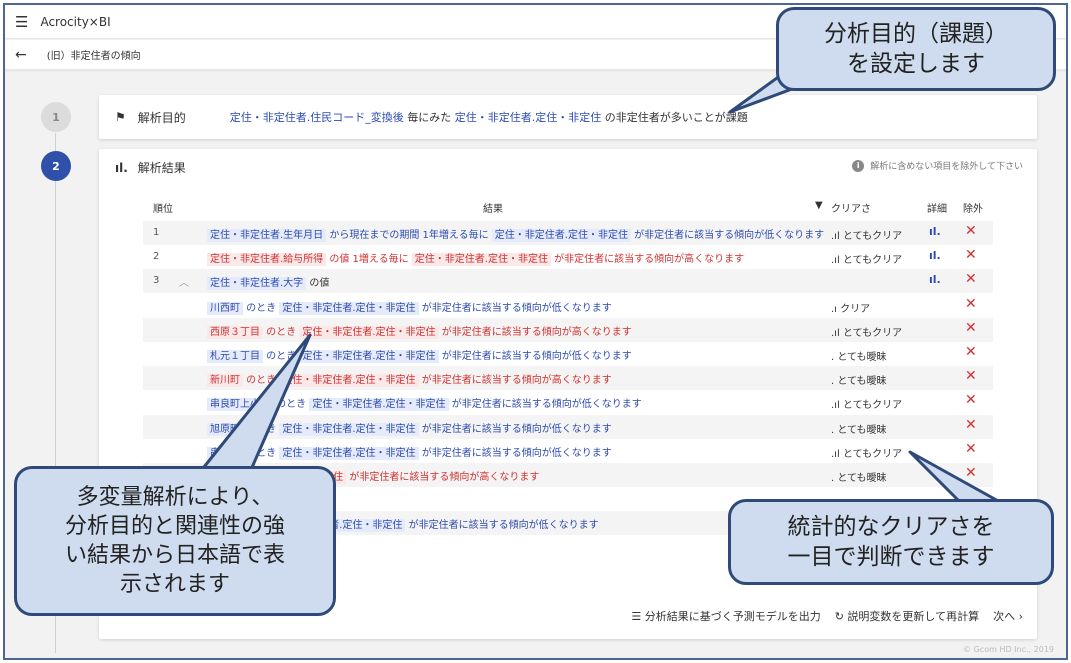 This screenshot has width=1071, height=663. I want to click on callout-clarity-line-1: 統計的なクリアさを, so click(891, 526).